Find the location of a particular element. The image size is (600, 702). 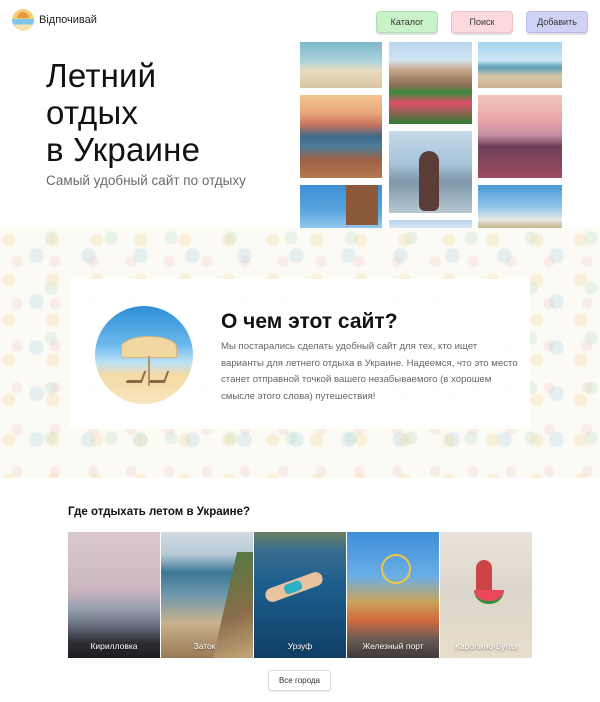

figure-shape is located at coordinates (429, 181).